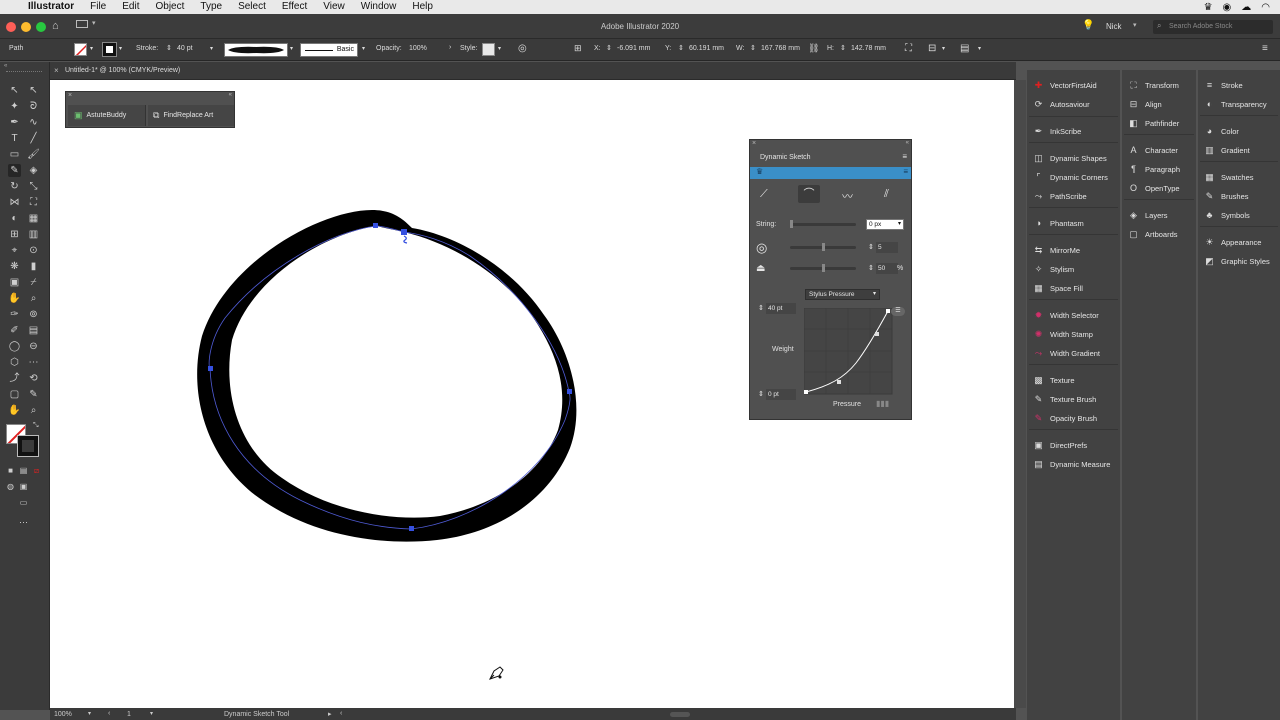  Describe the element at coordinates (1073, 399) in the screenshot. I see `panel-label: Texture Brush` at that location.